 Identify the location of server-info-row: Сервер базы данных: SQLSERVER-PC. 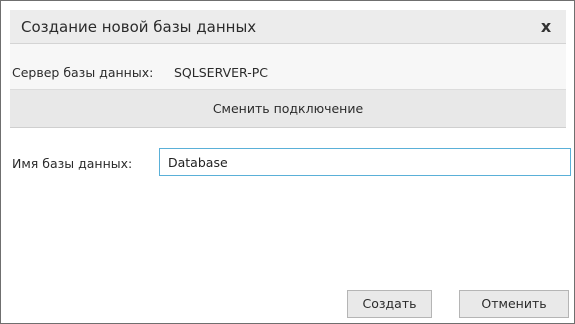
(288, 67).